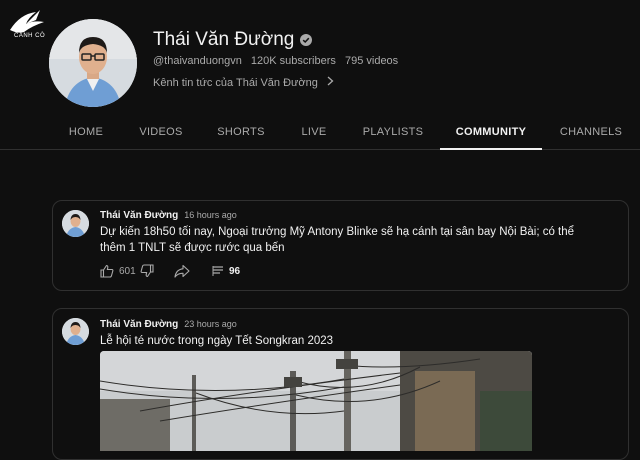 The width and height of the screenshot is (640, 460). Describe the element at coordinates (491, 133) in the screenshot. I see `tab-community: COMMUNITY` at that location.